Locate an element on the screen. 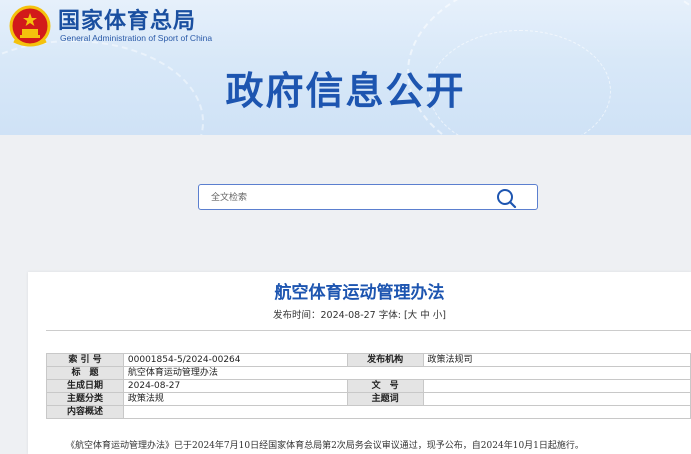  publish-label: 发布时间： is located at coordinates (296, 315).